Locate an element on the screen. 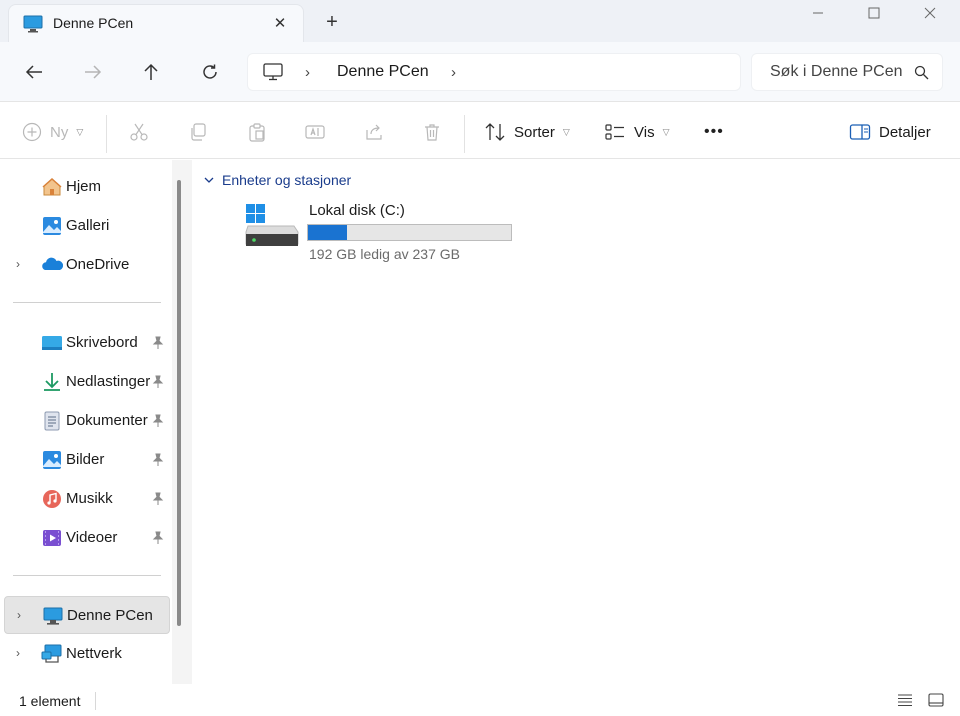  sidebar-item-hjem: Hjem is located at coordinates (87, 187).